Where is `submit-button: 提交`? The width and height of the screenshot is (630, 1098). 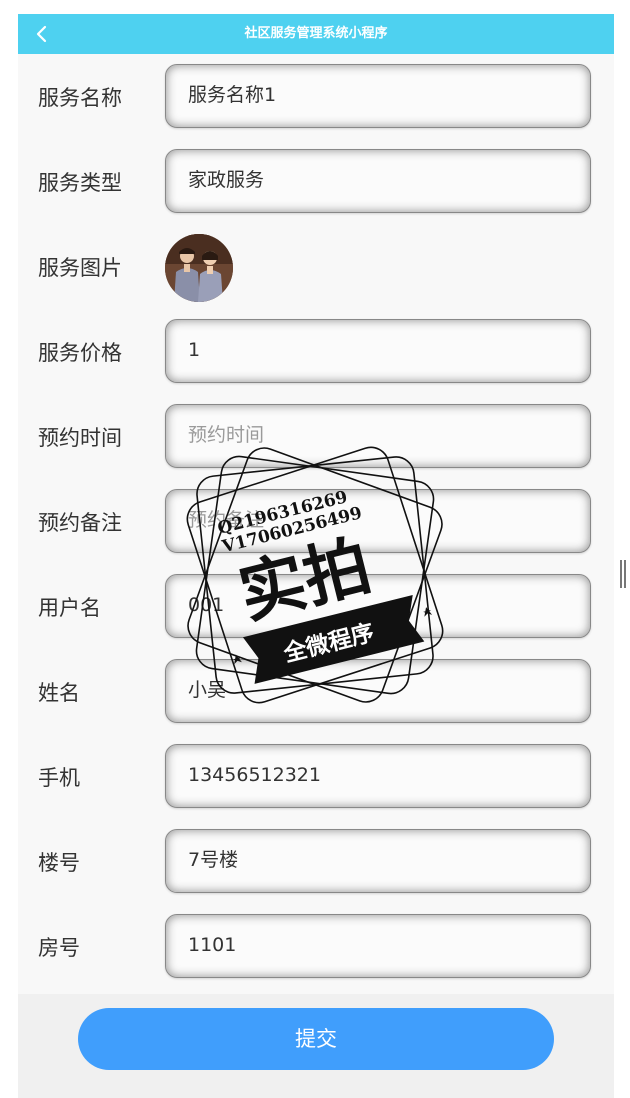
submit-button: 提交 is located at coordinates (316, 1039).